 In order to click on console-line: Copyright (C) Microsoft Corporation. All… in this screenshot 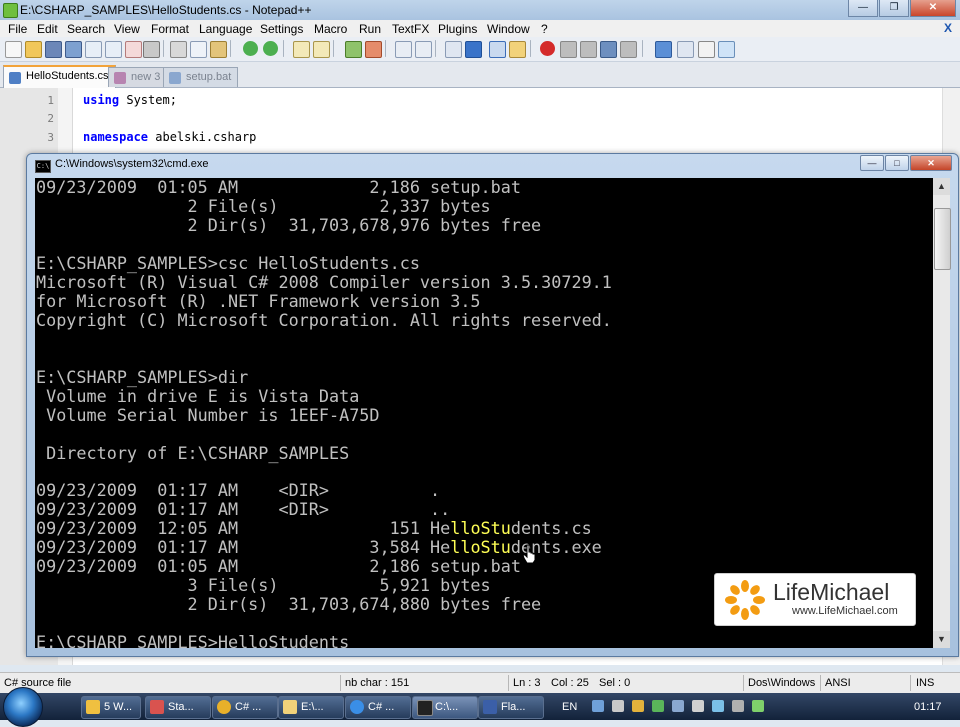, I will do `click(324, 320)`.